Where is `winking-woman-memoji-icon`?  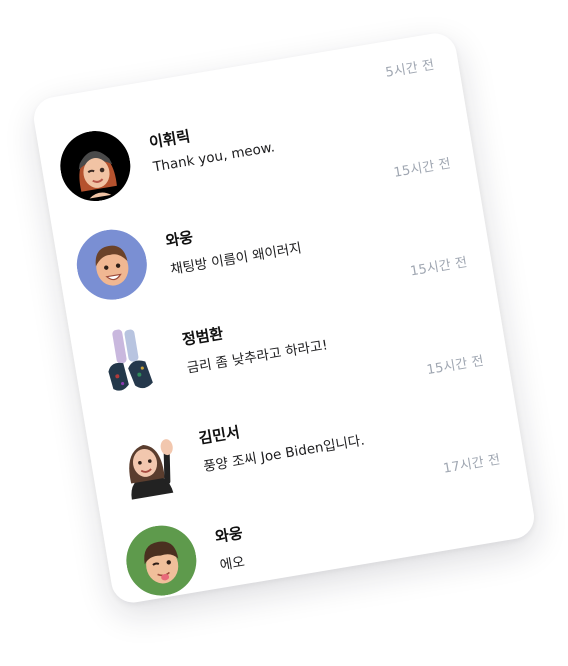 winking-woman-memoji-icon is located at coordinates (95, 166).